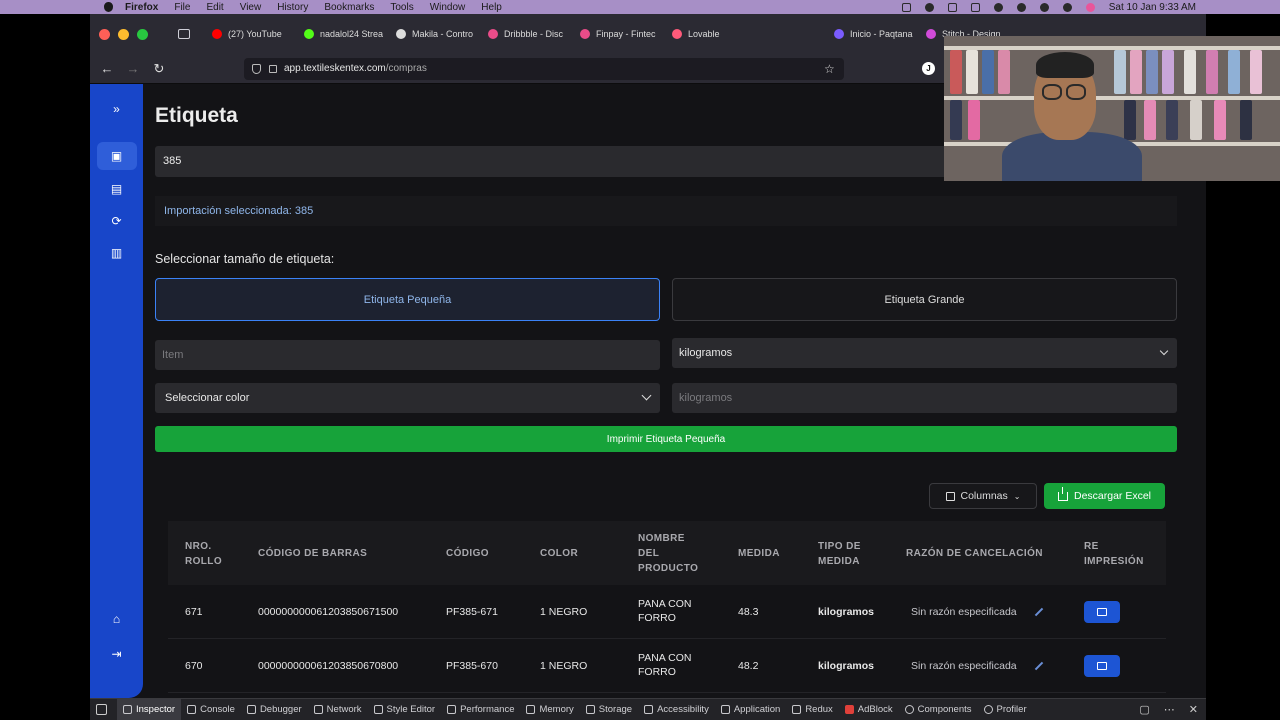 This screenshot has width=1280, height=720. What do you see at coordinates (434, 34) in the screenshot?
I see `browser-tab: Makila - Contro` at bounding box center [434, 34].